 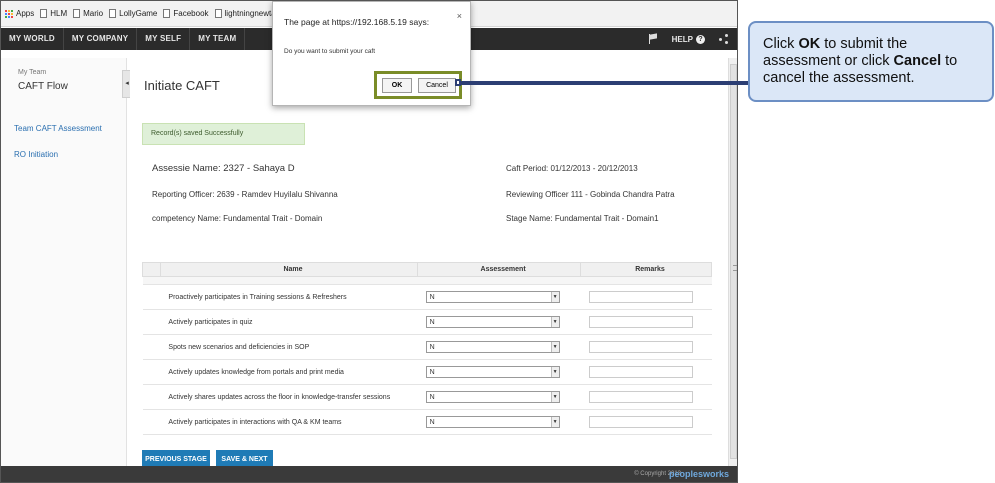 I want to click on ok-button: OK, so click(x=397, y=85).